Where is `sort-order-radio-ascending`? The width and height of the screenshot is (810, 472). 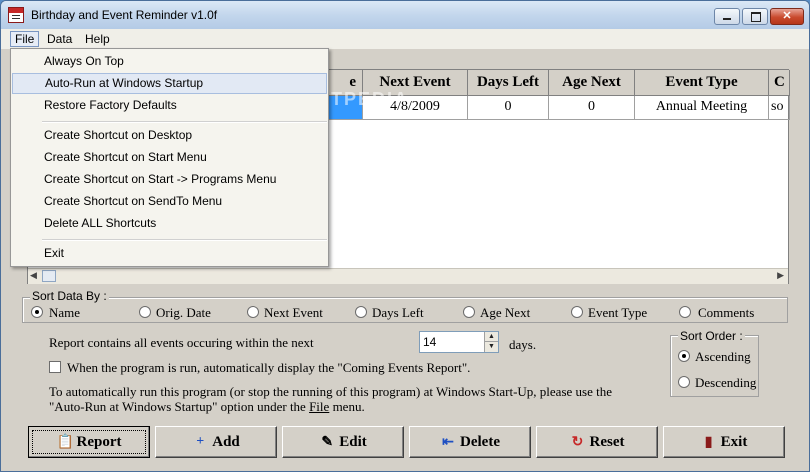 sort-order-radio-ascending is located at coordinates (684, 356).